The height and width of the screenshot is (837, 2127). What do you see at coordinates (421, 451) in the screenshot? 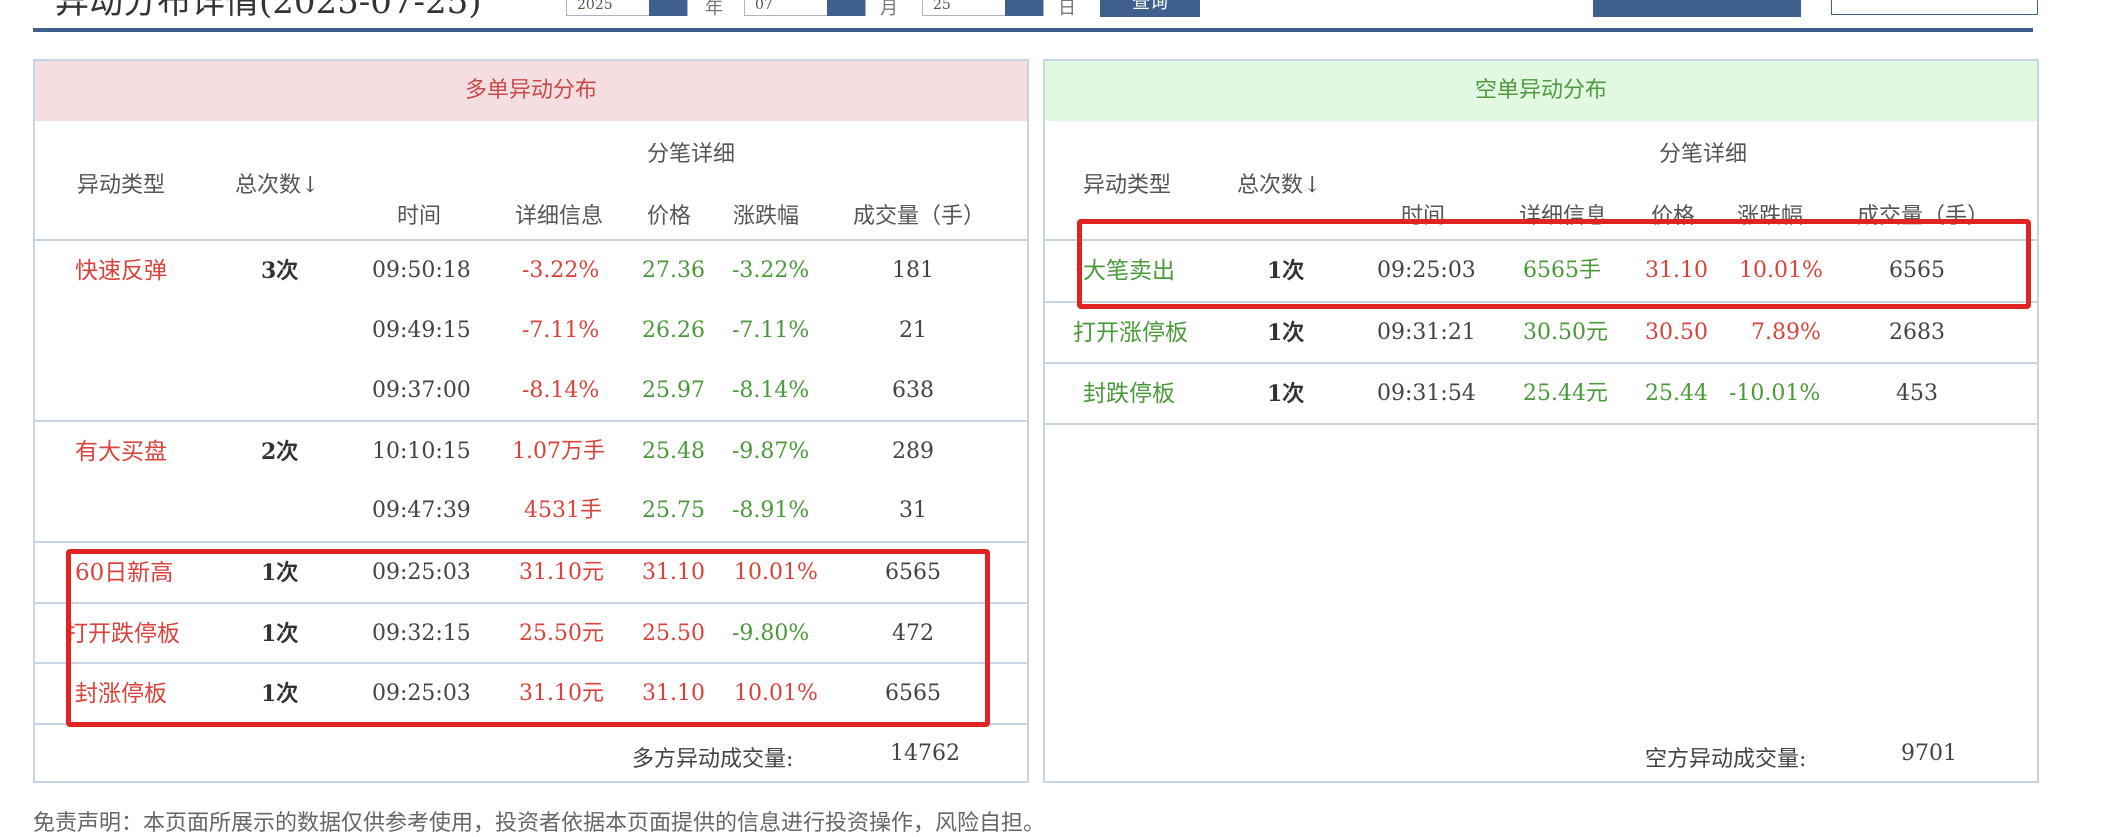
I see `row-time: 10:10:15` at bounding box center [421, 451].